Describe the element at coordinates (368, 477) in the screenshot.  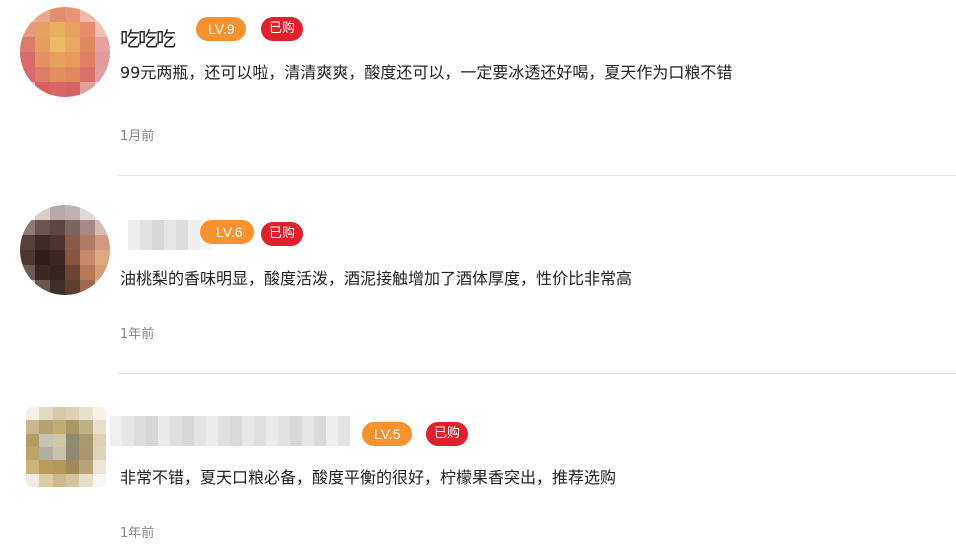
I see `review-content: 非常不错，夏天口粮必备，酸度平衡的很好，柠檬果香突出，推荐选购` at that location.